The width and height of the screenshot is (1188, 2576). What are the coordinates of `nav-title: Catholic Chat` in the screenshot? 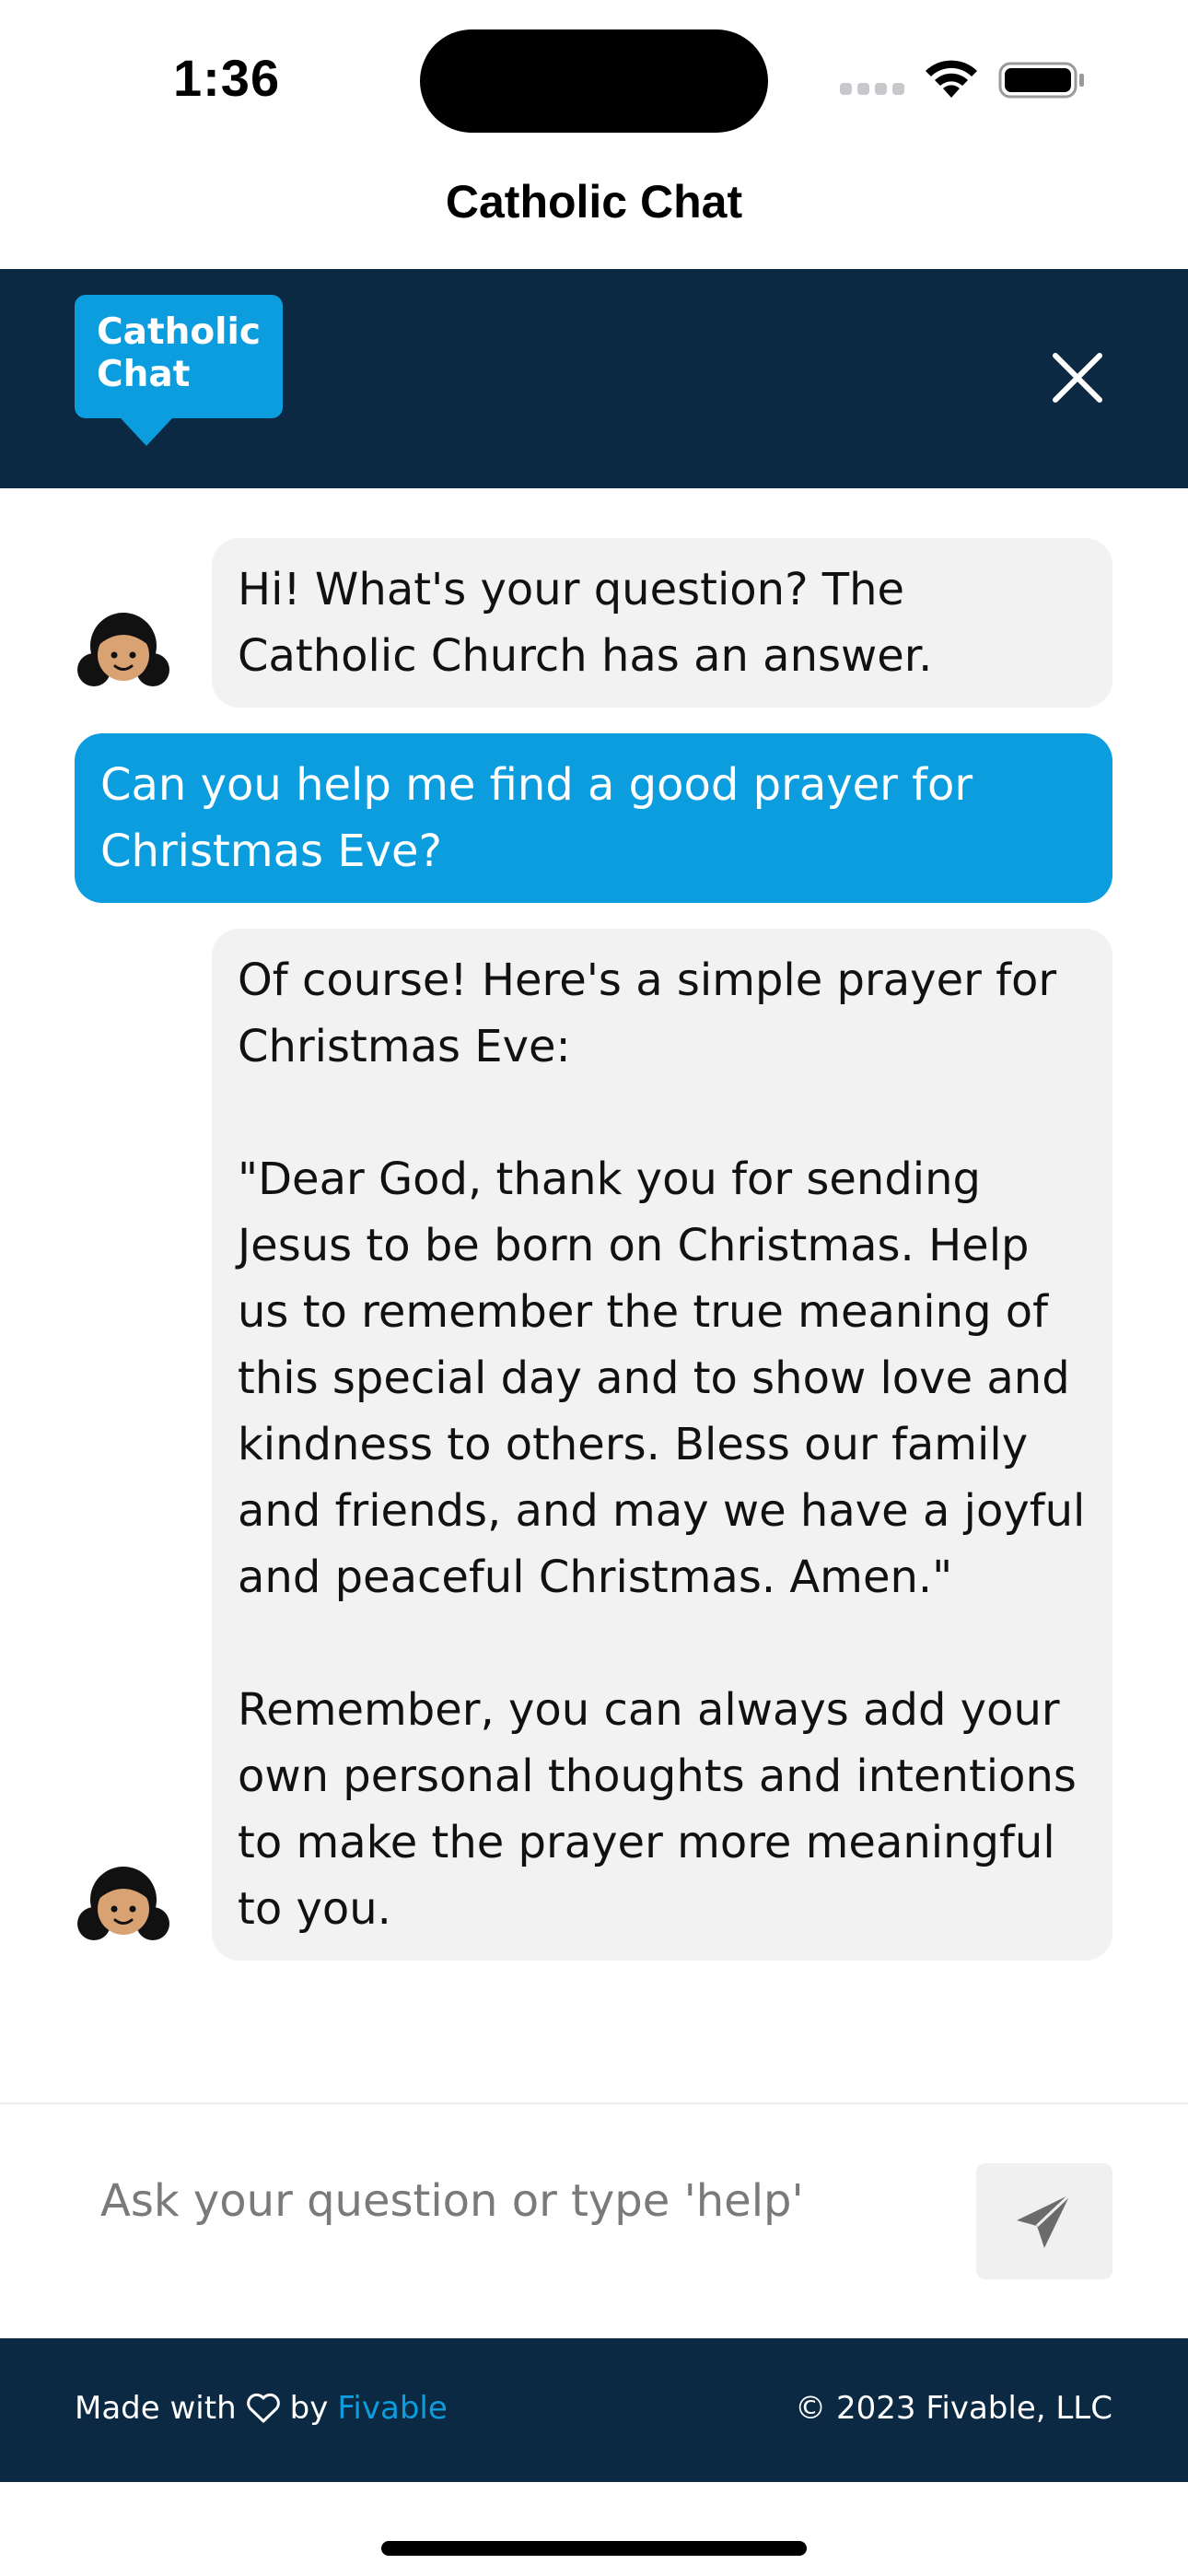 It's located at (594, 202).